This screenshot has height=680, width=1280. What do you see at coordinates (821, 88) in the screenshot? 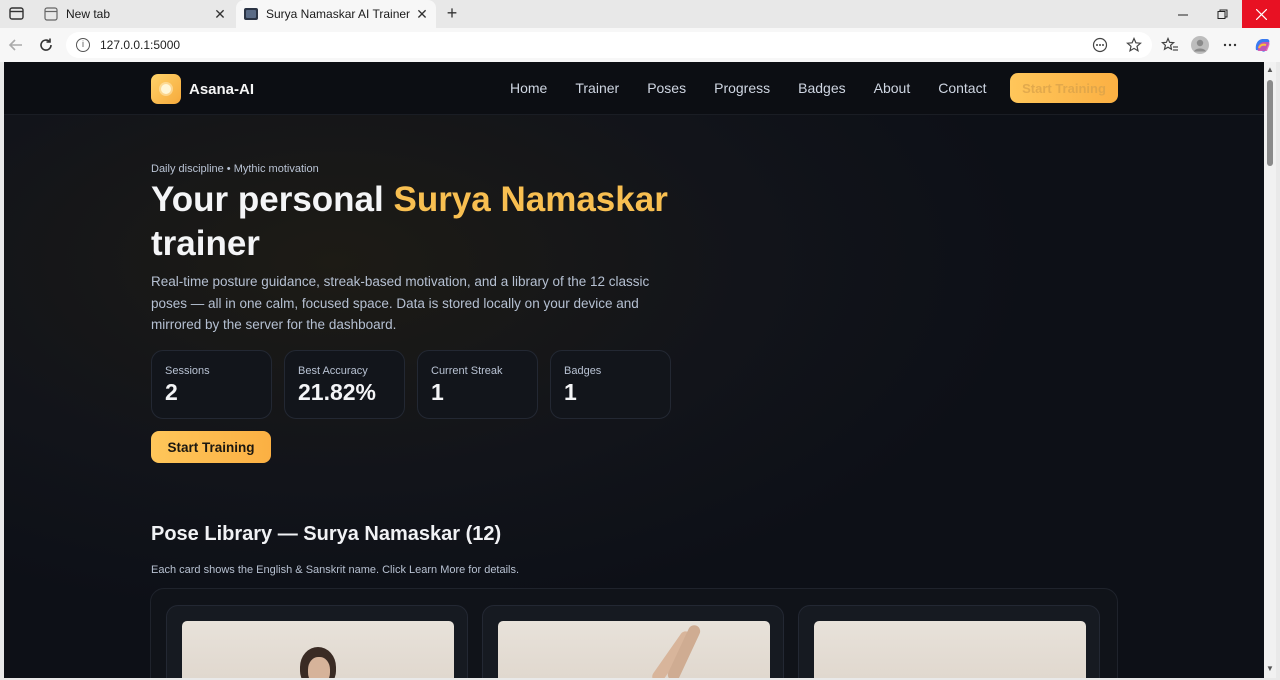
I see `nav-link-badges: Badges` at bounding box center [821, 88].